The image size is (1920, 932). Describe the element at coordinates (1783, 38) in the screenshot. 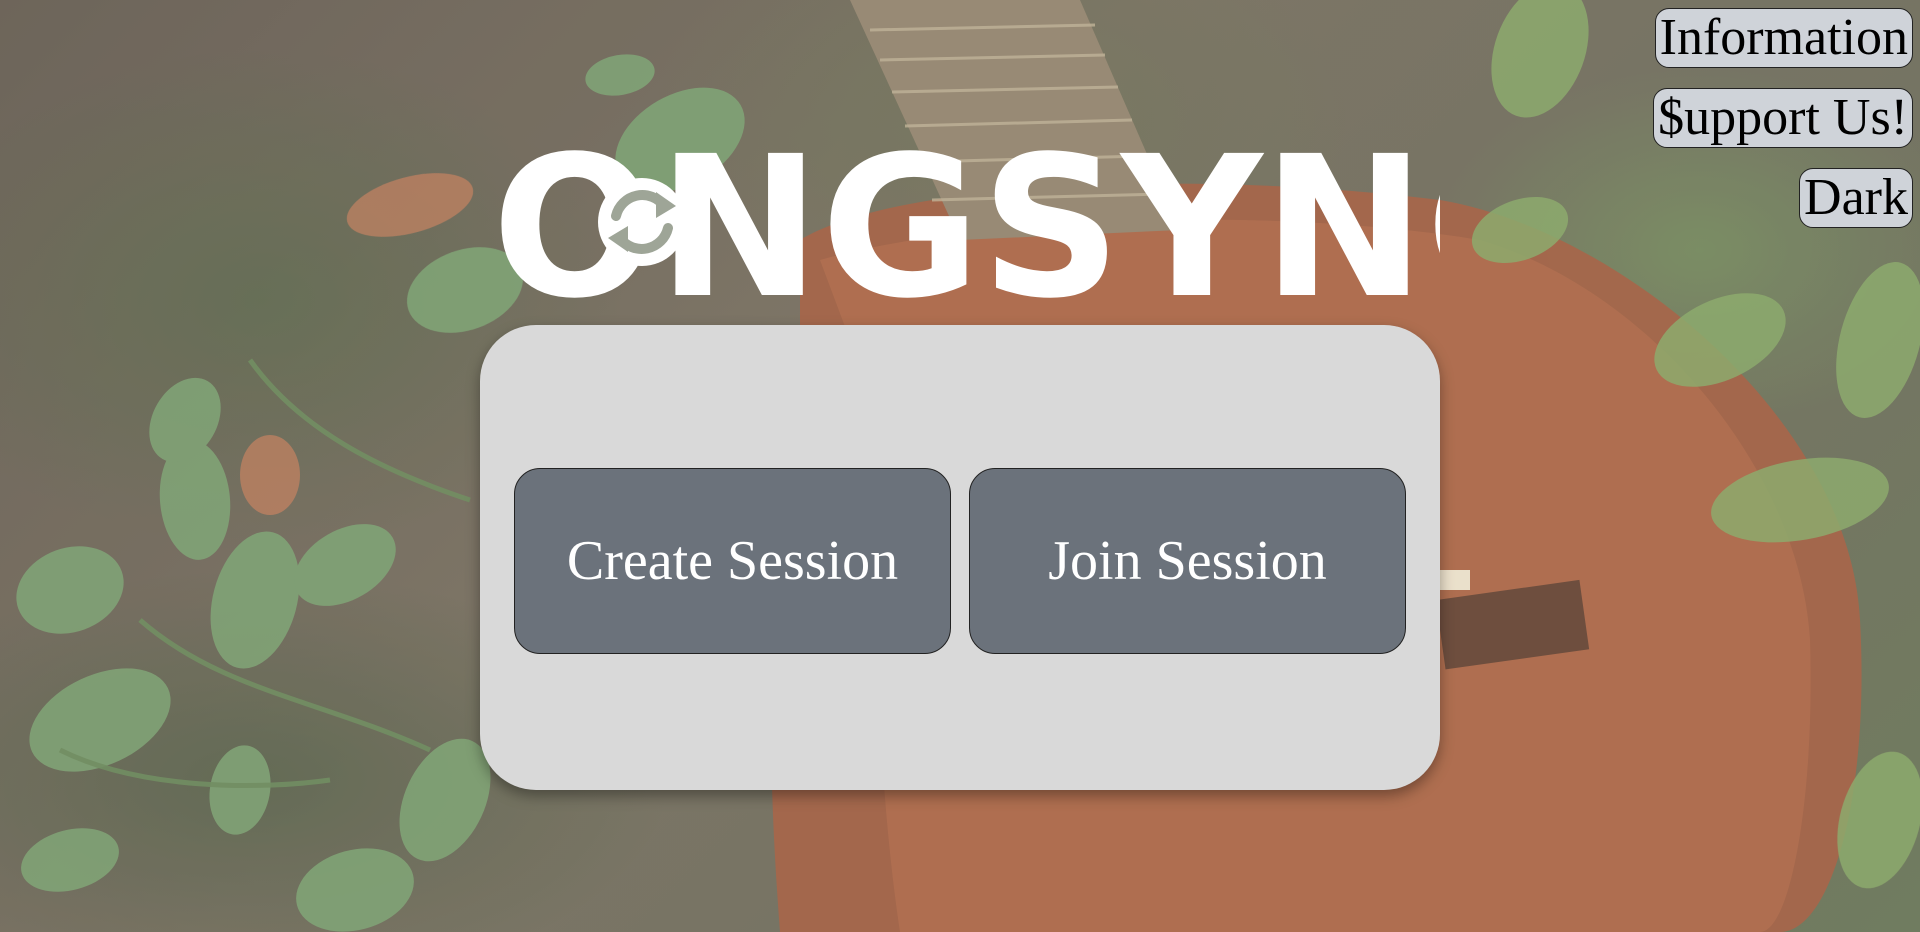

I see `information-button: Information` at that location.